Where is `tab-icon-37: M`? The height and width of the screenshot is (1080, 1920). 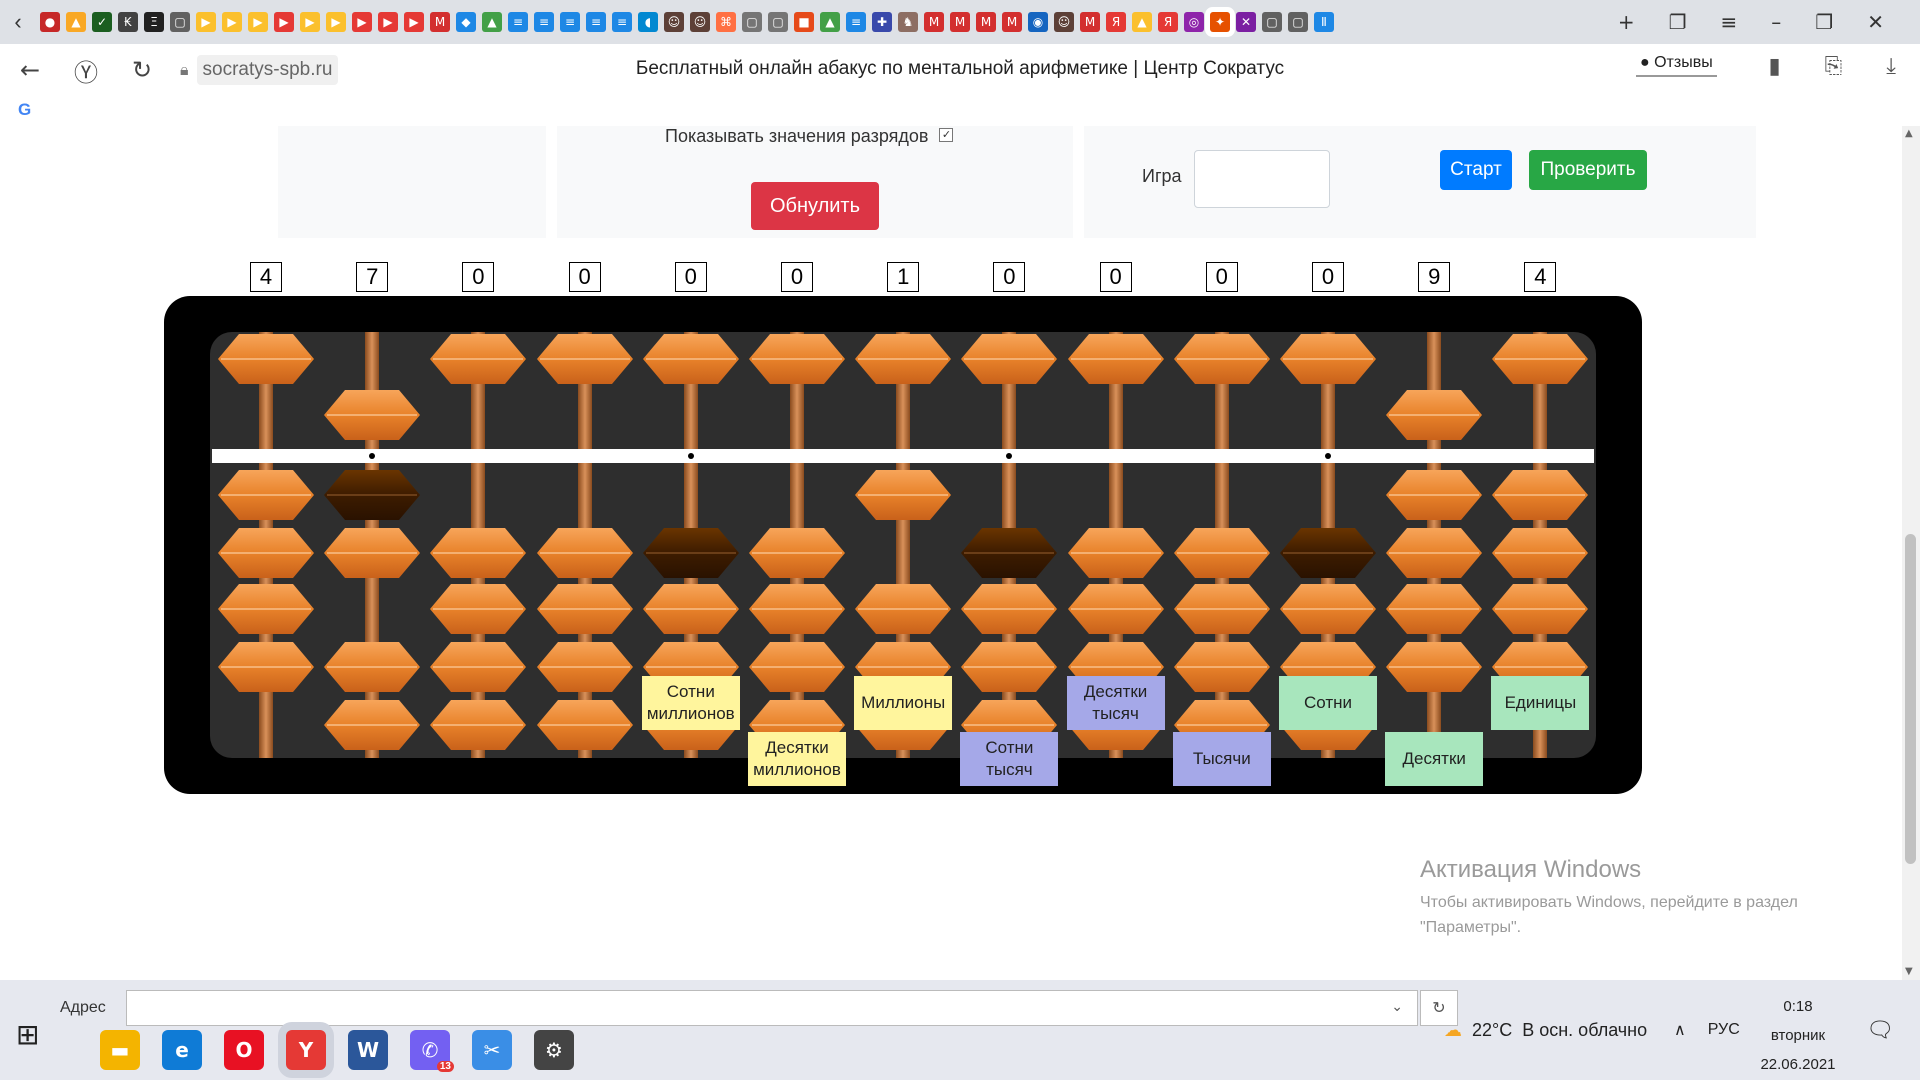
tab-icon-37: M is located at coordinates (986, 22).